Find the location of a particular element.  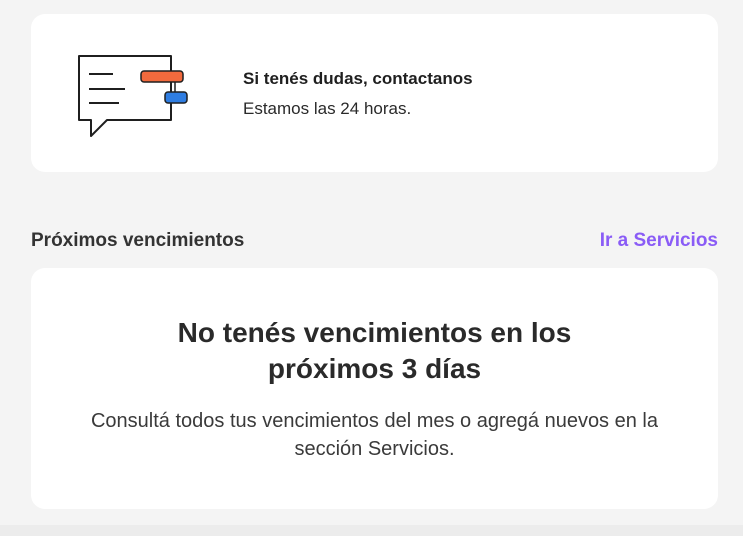

go-to-services-link: Ir a Servicios is located at coordinates (659, 241).